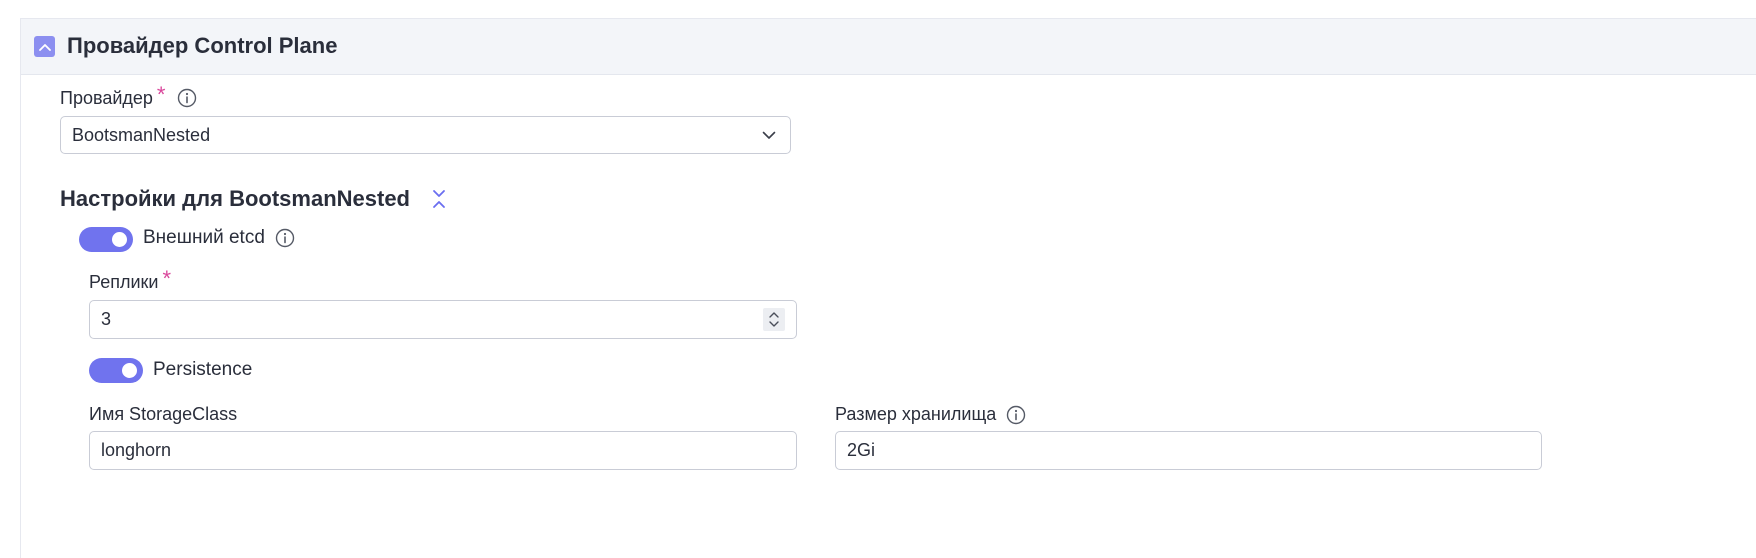 This screenshot has height=558, width=1756. I want to click on provider-label-row: Провайдер *, so click(128, 95).